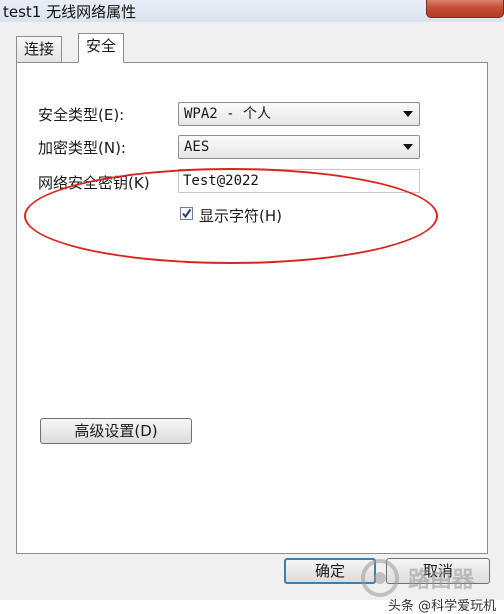  I want to click on checkmark-icon, so click(187, 213).